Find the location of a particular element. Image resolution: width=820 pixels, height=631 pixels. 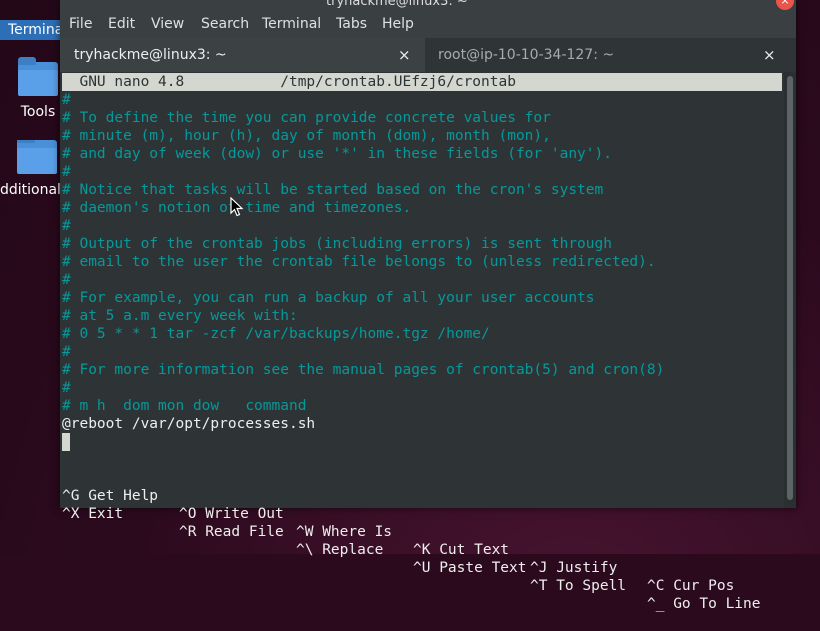

shortcut-key: ^X is located at coordinates (71, 514).